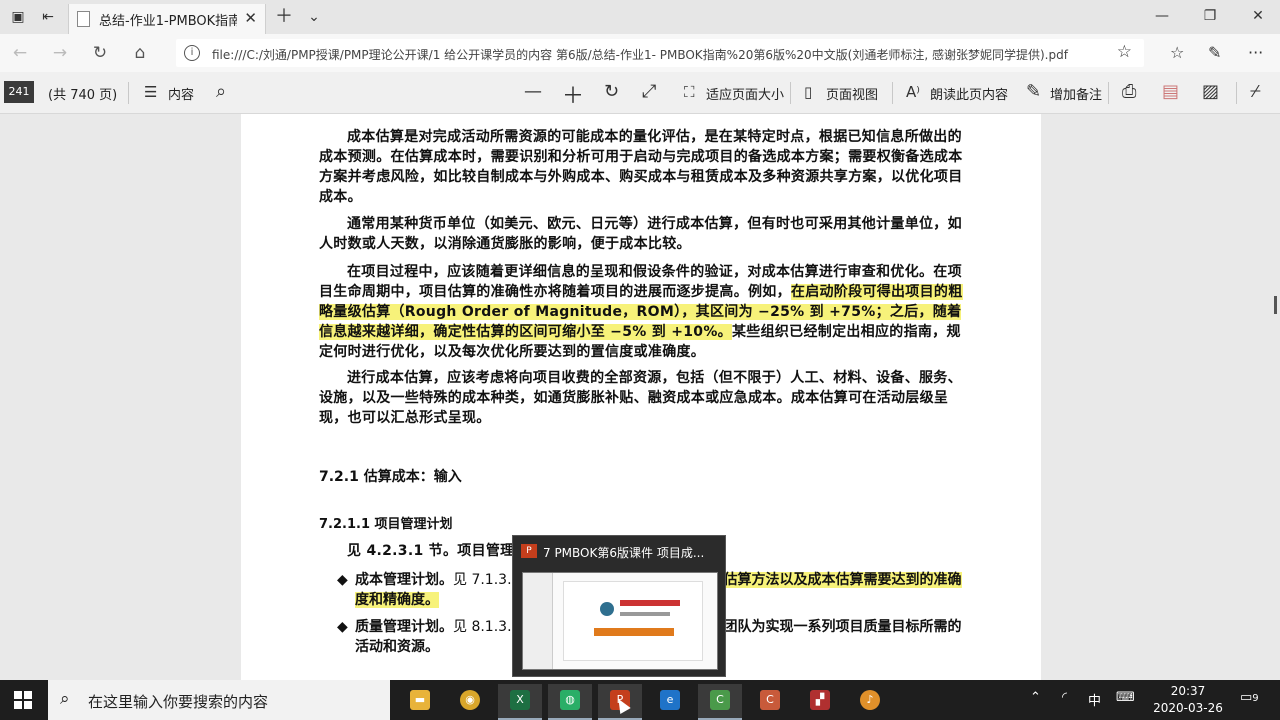  What do you see at coordinates (529, 551) in the screenshot?
I see `powerpoint-icon: P` at bounding box center [529, 551].